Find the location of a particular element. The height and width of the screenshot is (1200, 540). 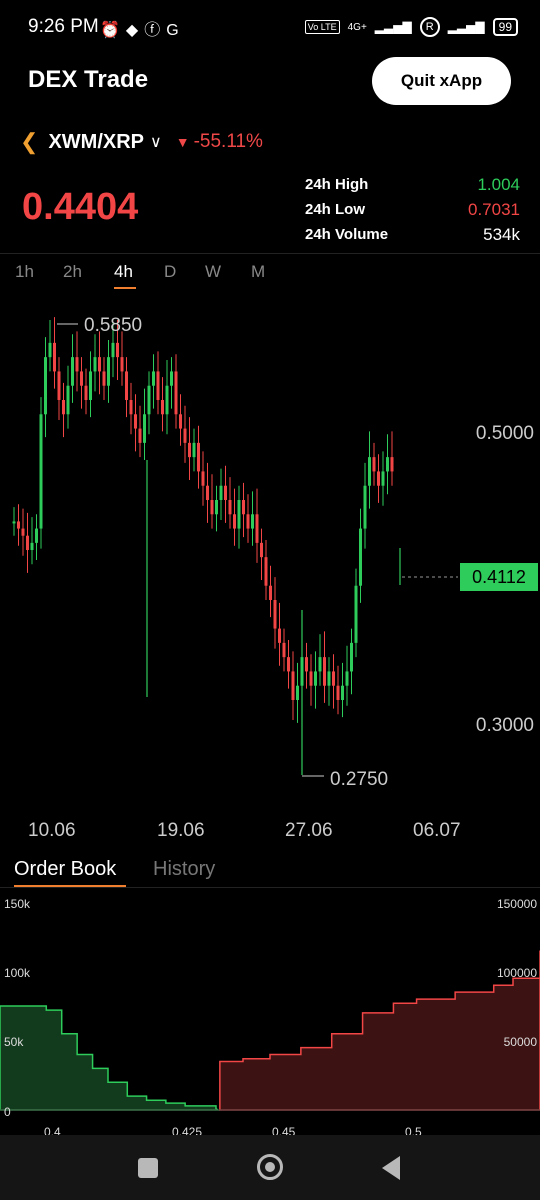

current-price-label: 0.4112 is located at coordinates (499, 577).